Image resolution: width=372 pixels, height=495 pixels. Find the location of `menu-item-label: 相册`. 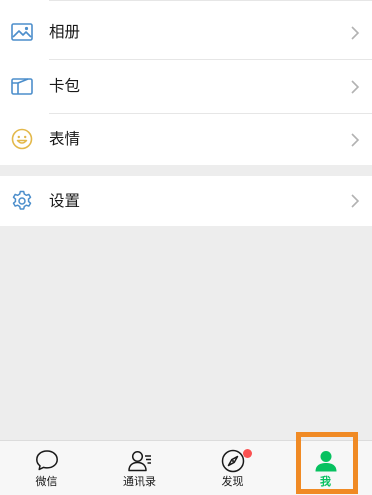

menu-item-label: 相册 is located at coordinates (65, 32).